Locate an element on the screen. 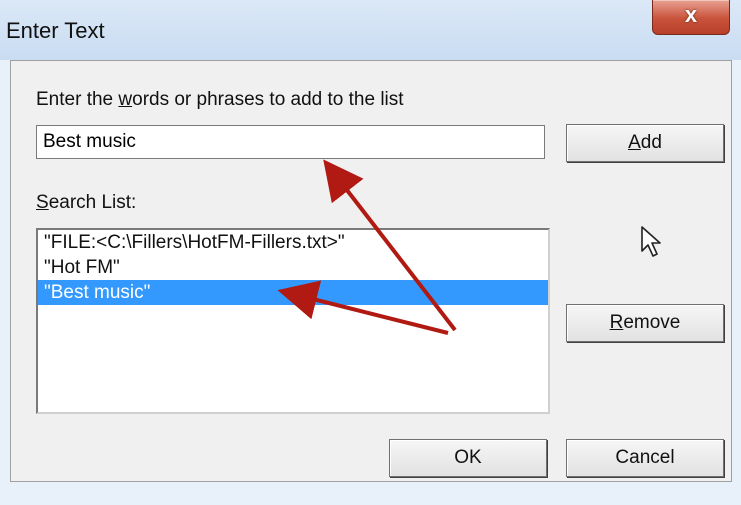  list-item-selected: "Best music" is located at coordinates (293, 292).